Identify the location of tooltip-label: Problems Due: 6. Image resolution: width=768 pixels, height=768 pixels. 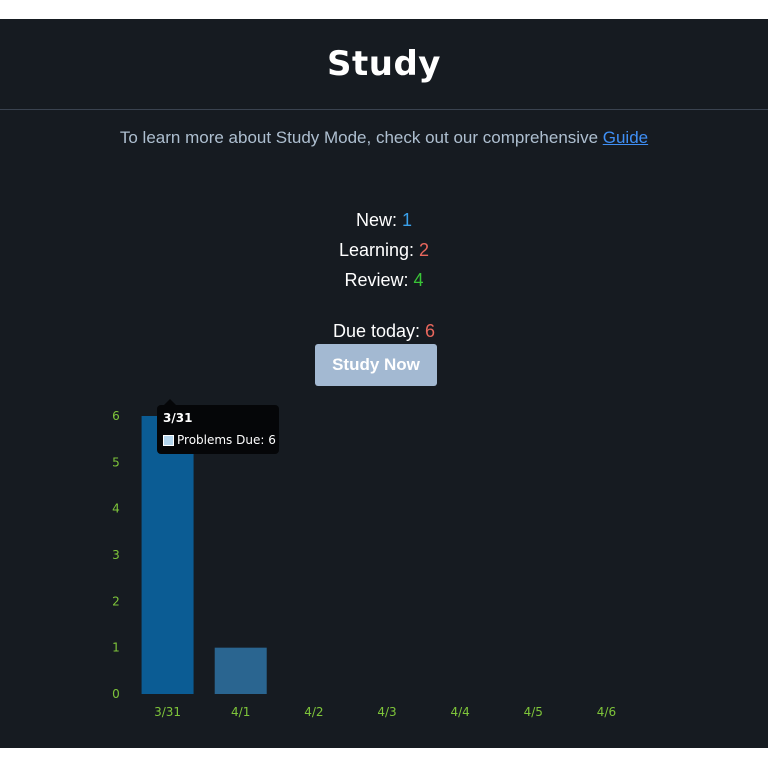
(226, 440).